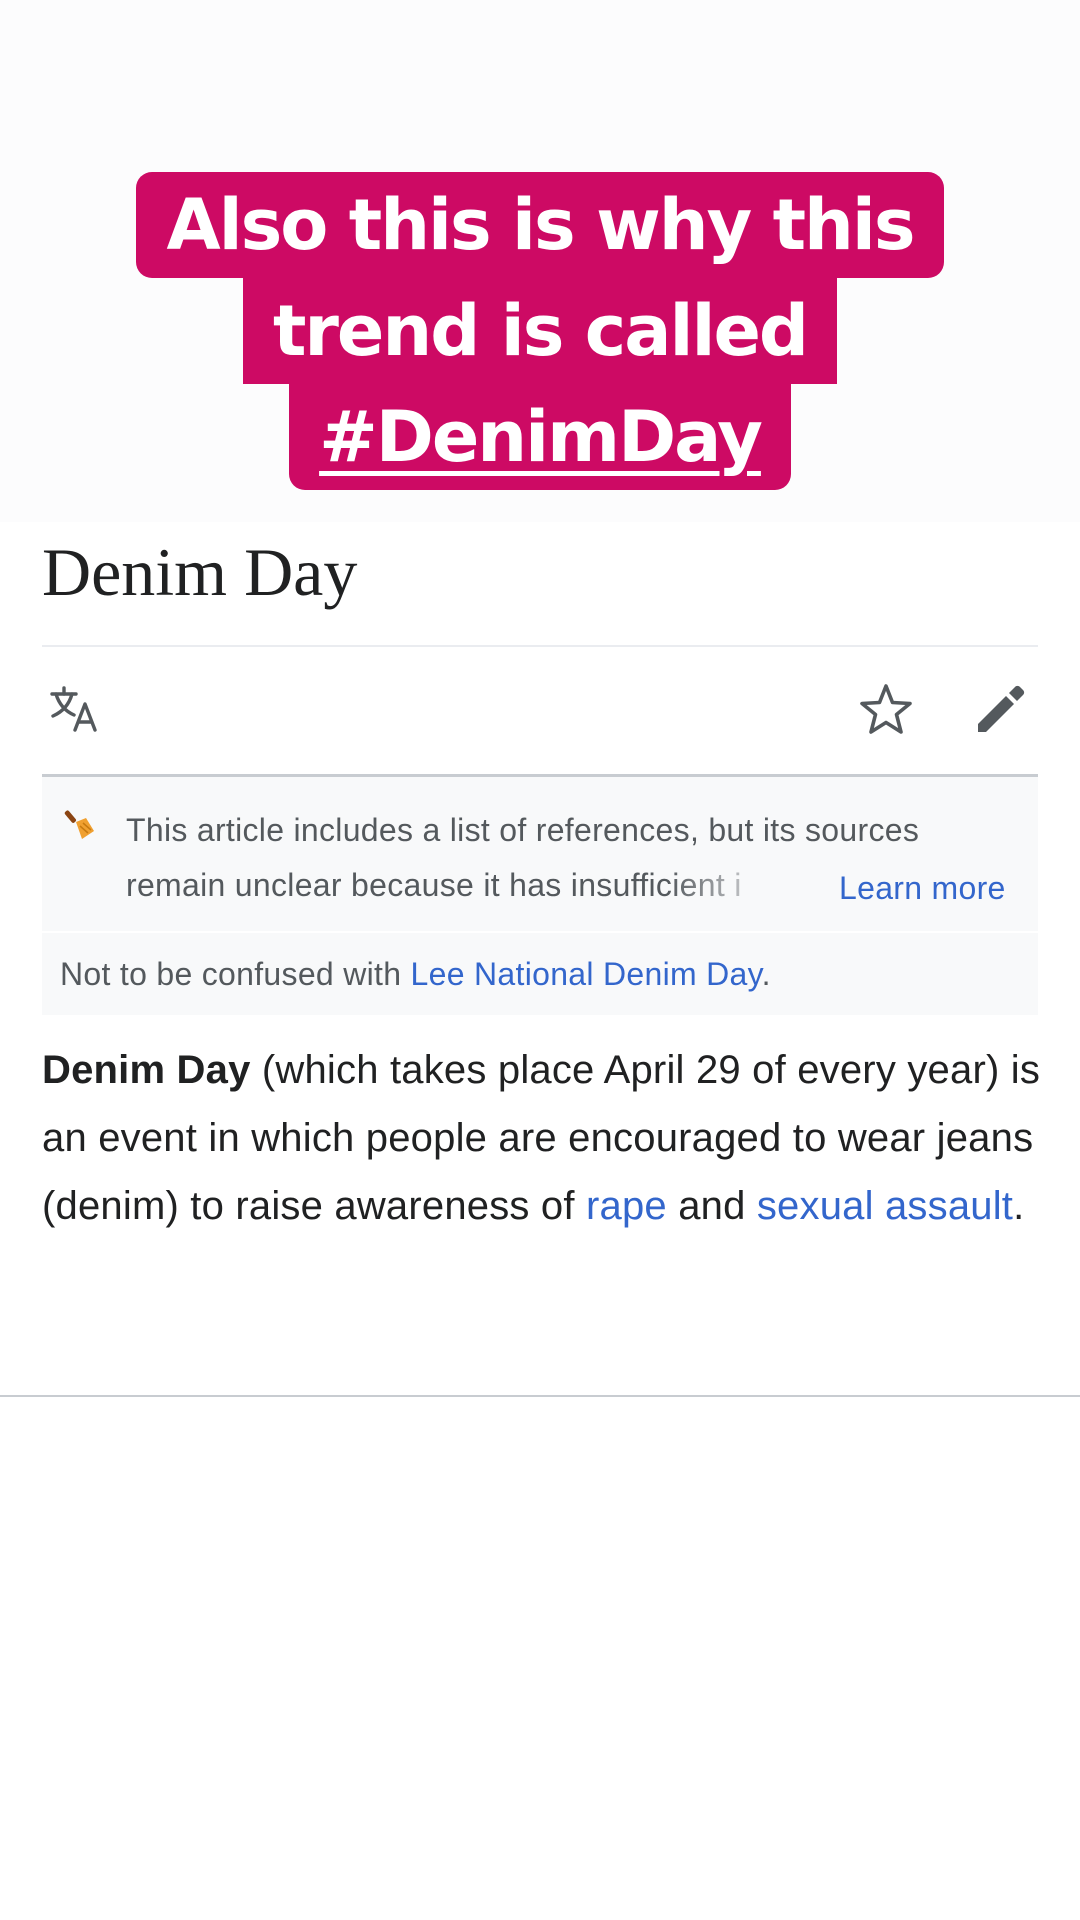 The image size is (1080, 1920). What do you see at coordinates (235, 974) in the screenshot?
I see `hatnote-prefix: Not to be confused with` at bounding box center [235, 974].